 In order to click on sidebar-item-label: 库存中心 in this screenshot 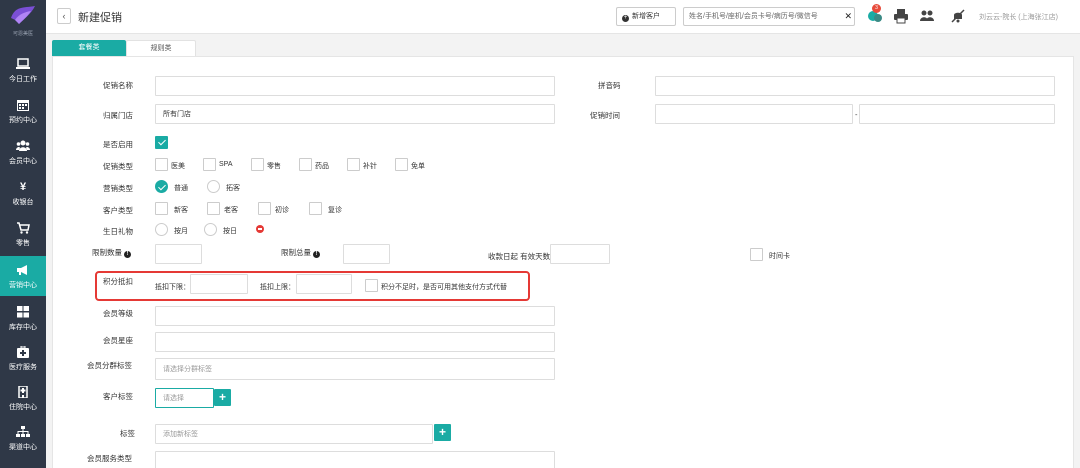, I will do `click(23, 327)`.